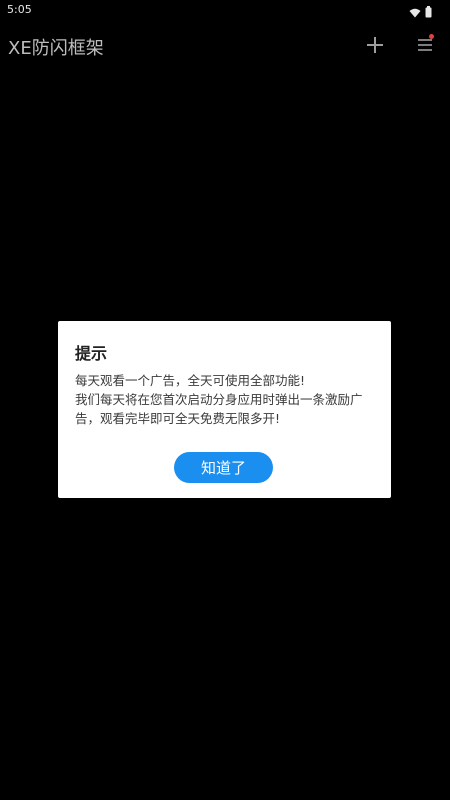 Image resolution: width=450 pixels, height=800 pixels. What do you see at coordinates (19, 9) in the screenshot?
I see `status-time: 5:05` at bounding box center [19, 9].